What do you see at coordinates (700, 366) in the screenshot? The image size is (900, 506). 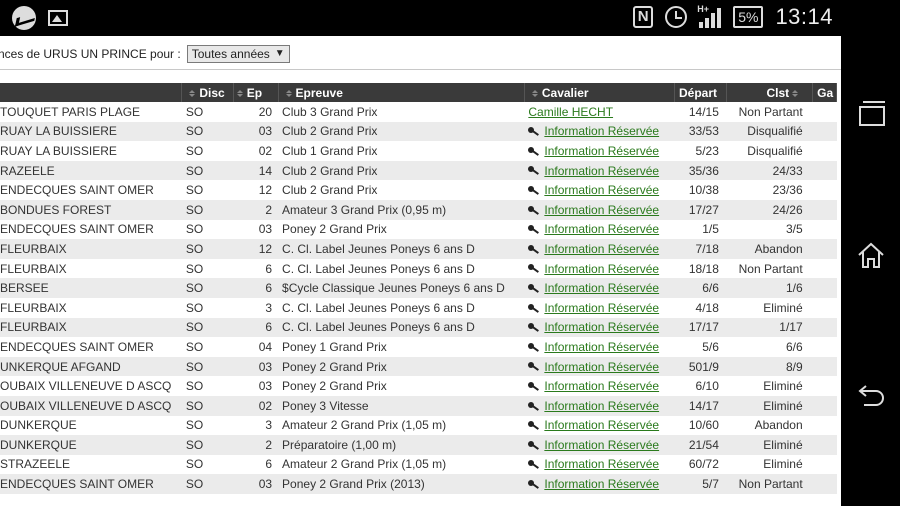 I see `cell-depart: 501/9` at bounding box center [700, 366].